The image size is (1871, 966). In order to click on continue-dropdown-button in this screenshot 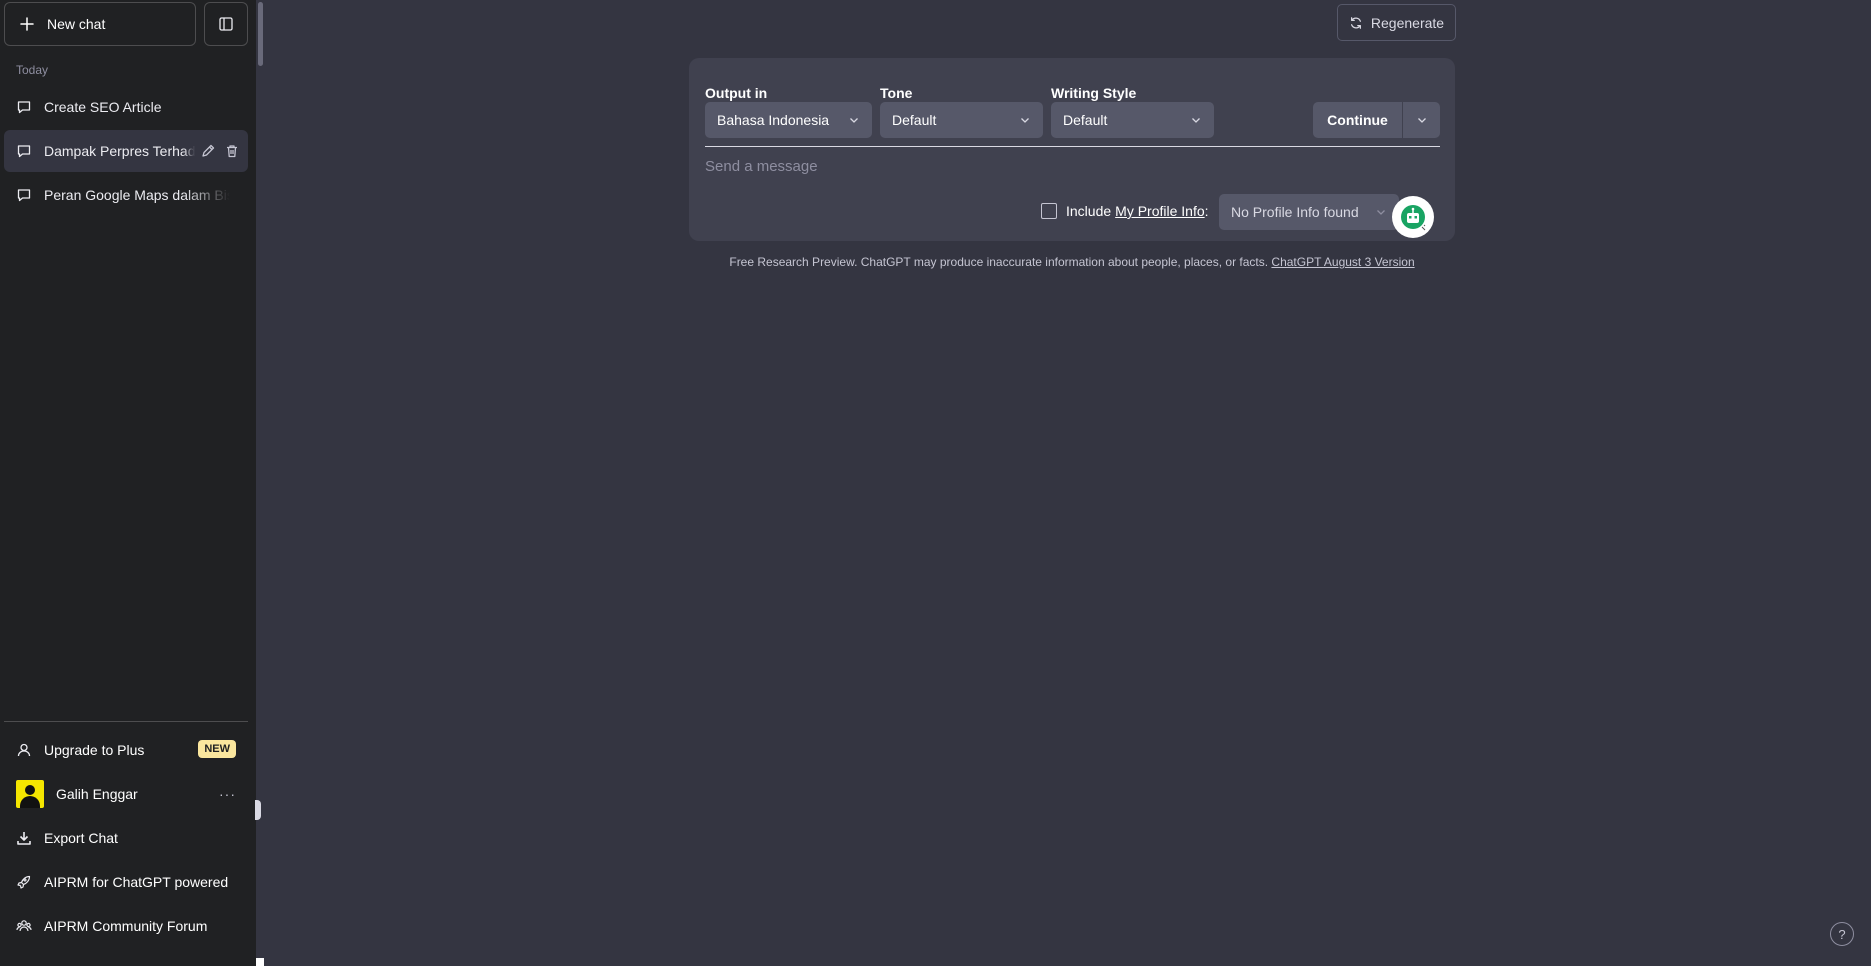, I will do `click(1421, 120)`.